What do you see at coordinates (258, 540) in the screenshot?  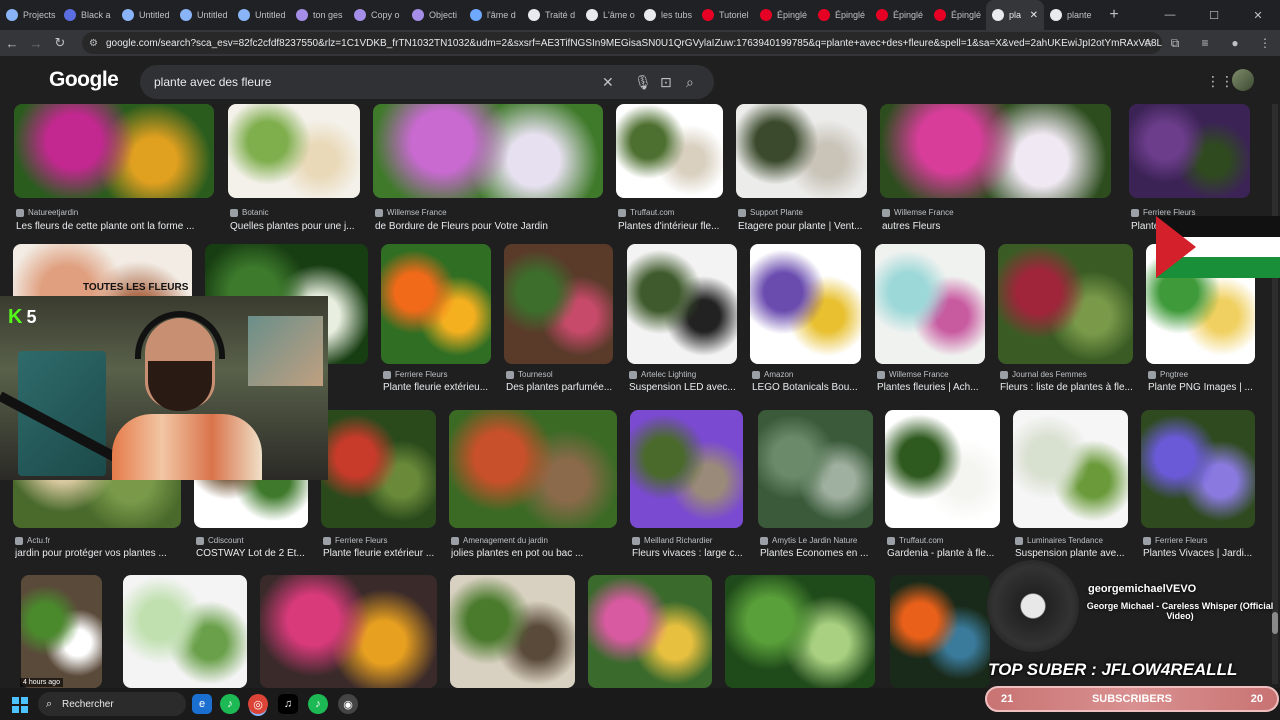 I see `result-source: Cdiscount` at bounding box center [258, 540].